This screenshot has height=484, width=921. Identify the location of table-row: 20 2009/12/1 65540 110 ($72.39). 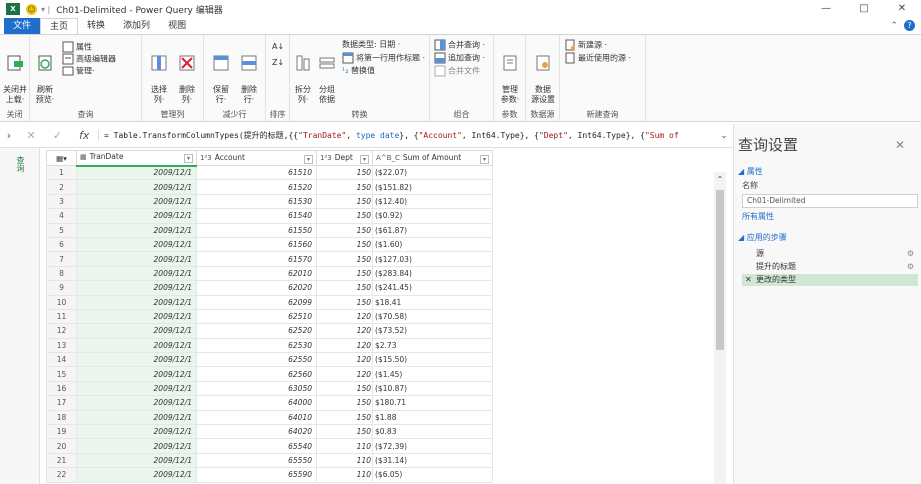
(375, 446).